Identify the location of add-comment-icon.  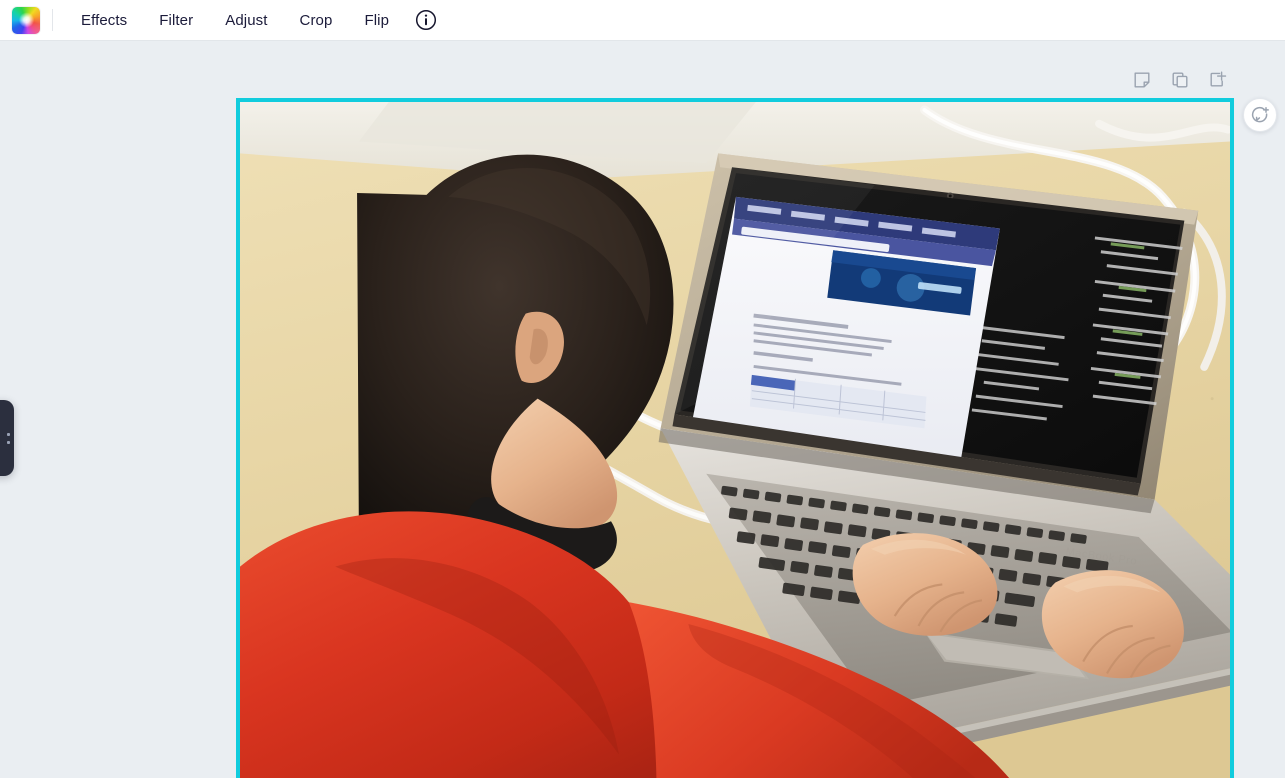
(1260, 114).